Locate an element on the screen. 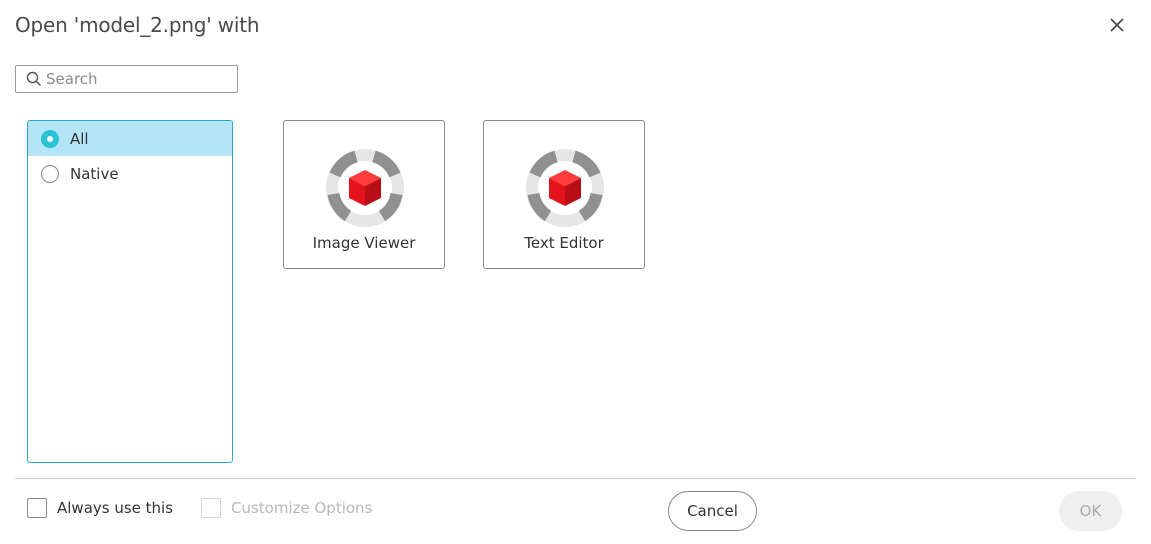  search-input is located at coordinates (136, 79).